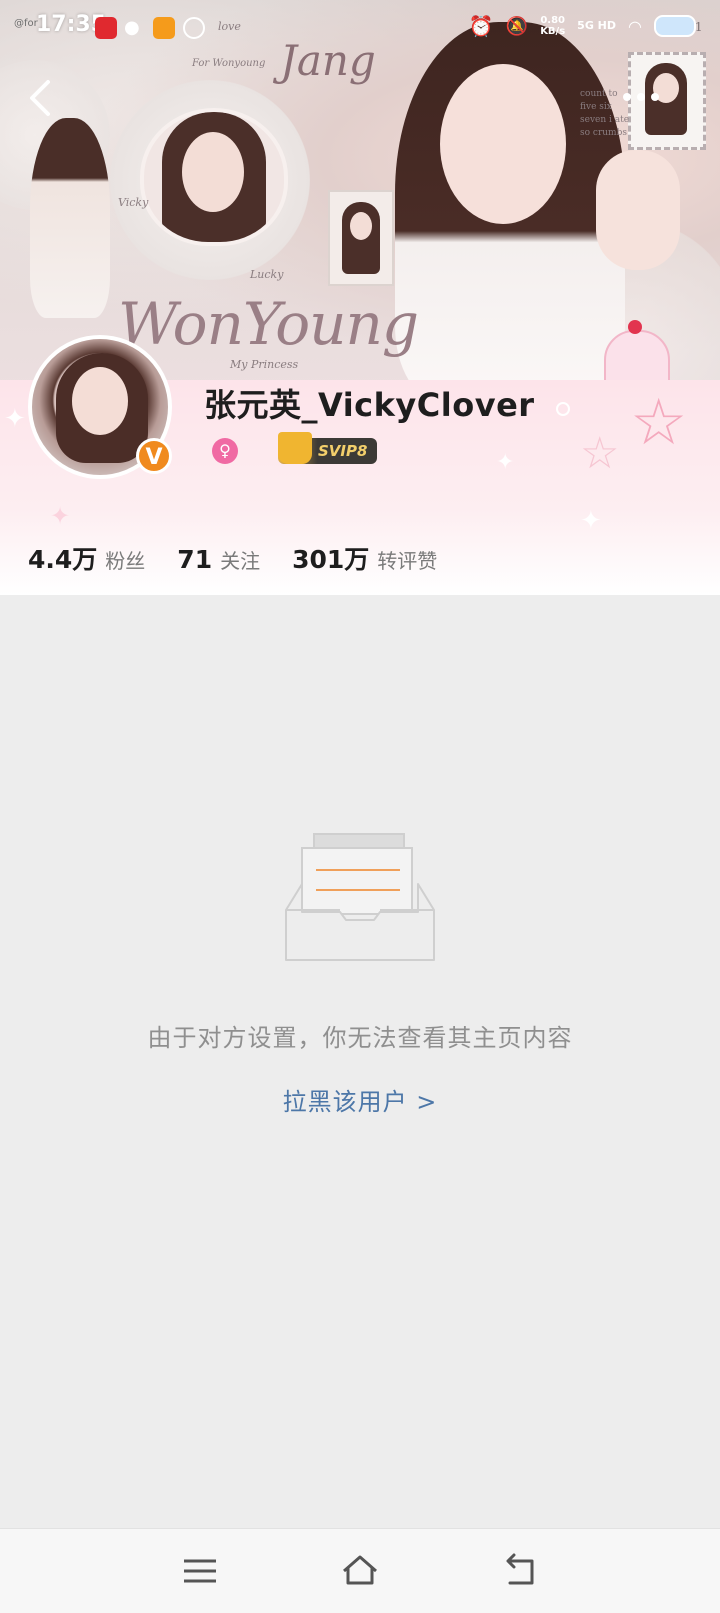 Image resolution: width=720 pixels, height=1613 pixels. What do you see at coordinates (195, 559) in the screenshot?
I see `stat-value: 71` at bounding box center [195, 559].